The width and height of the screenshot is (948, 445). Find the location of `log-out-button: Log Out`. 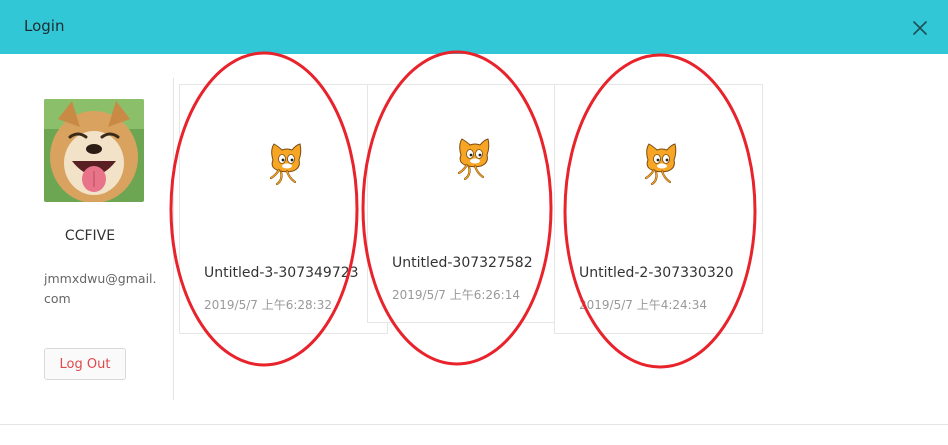

log-out-button: Log Out is located at coordinates (85, 364).